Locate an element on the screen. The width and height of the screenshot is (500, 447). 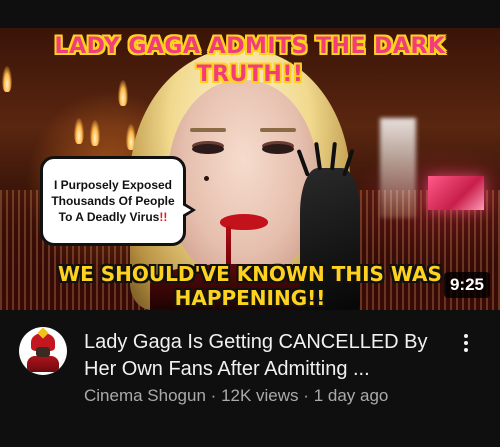
video-duration-badge: 9:25 is located at coordinates (466, 285).